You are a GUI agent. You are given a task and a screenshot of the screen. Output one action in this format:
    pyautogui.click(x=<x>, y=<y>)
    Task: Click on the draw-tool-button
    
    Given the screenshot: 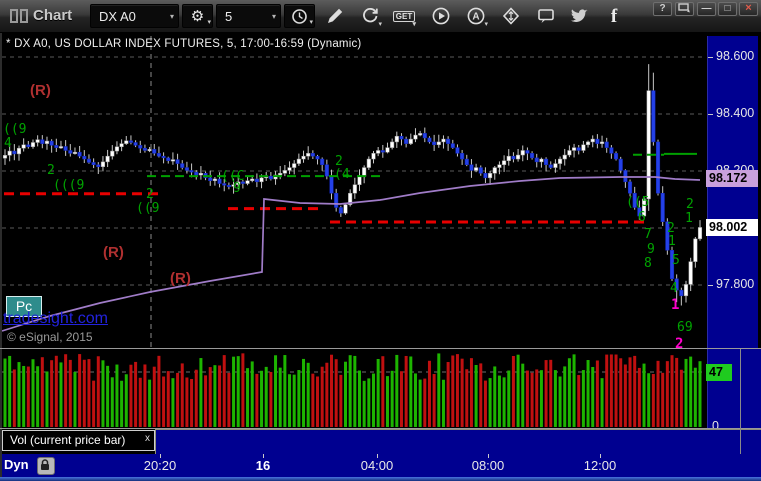 What is the action you would take?
    pyautogui.click(x=335, y=16)
    